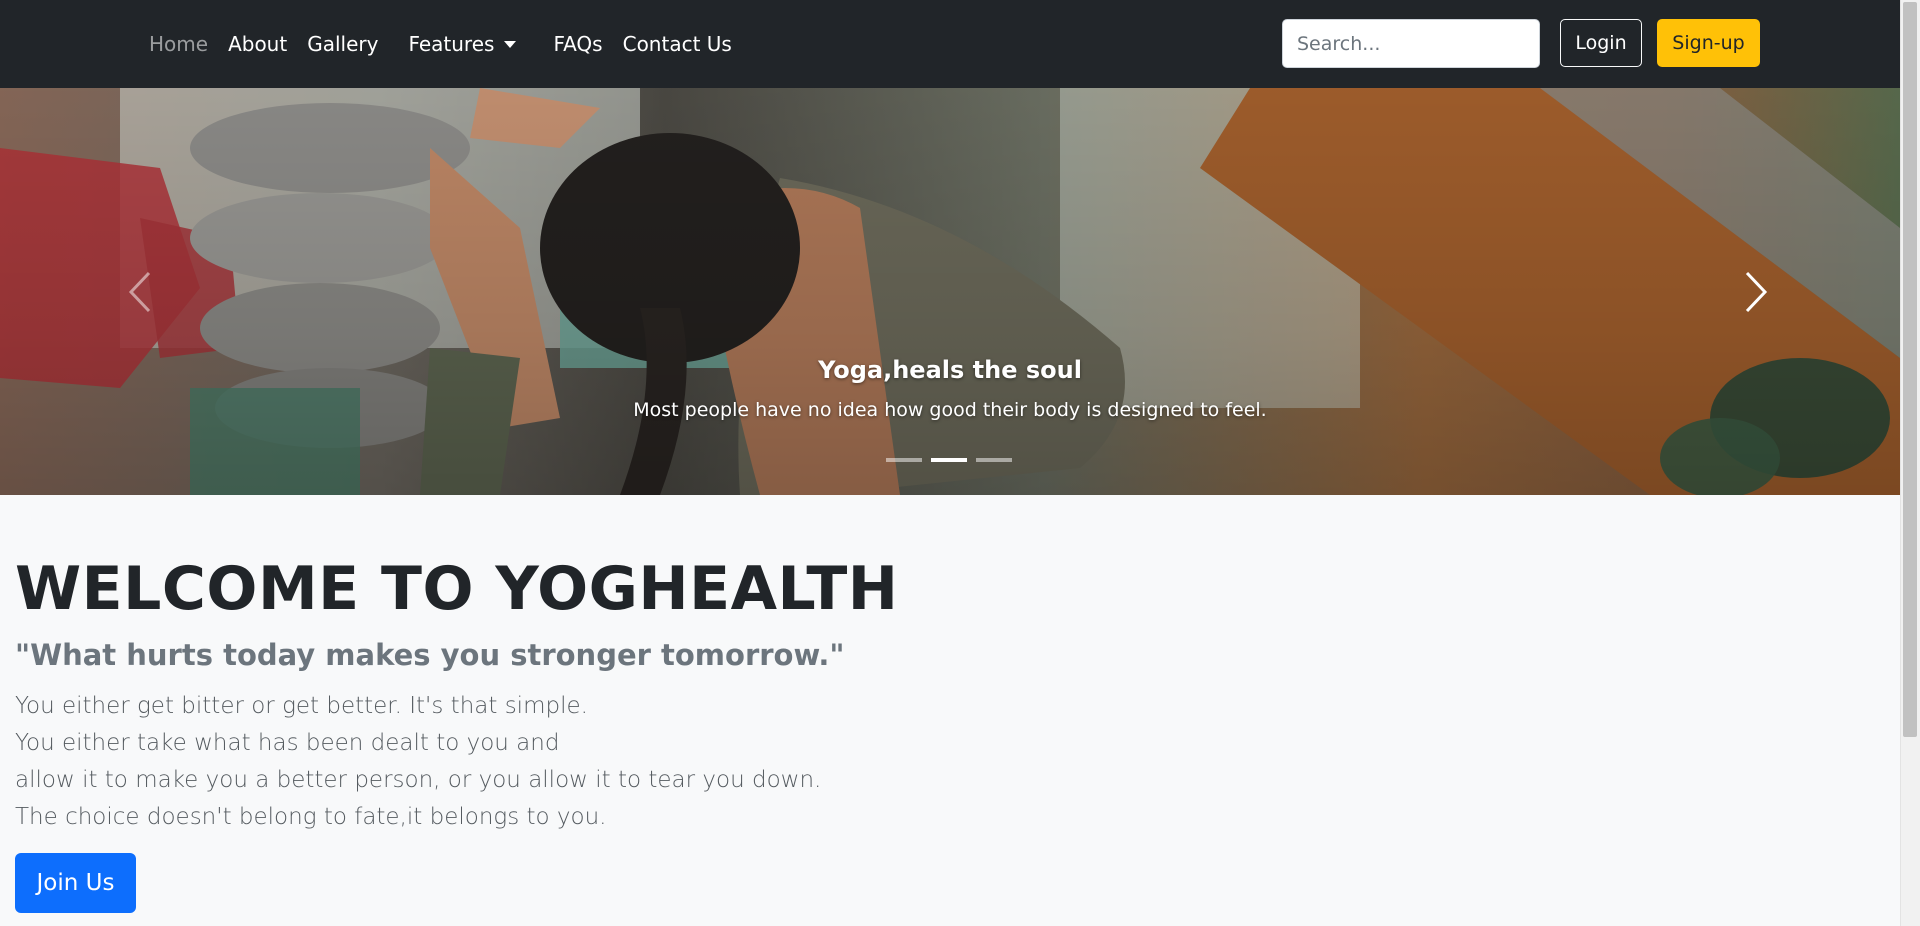 Image resolution: width=1920 pixels, height=926 pixels. What do you see at coordinates (1411, 43) in the screenshot?
I see `search-input` at bounding box center [1411, 43].